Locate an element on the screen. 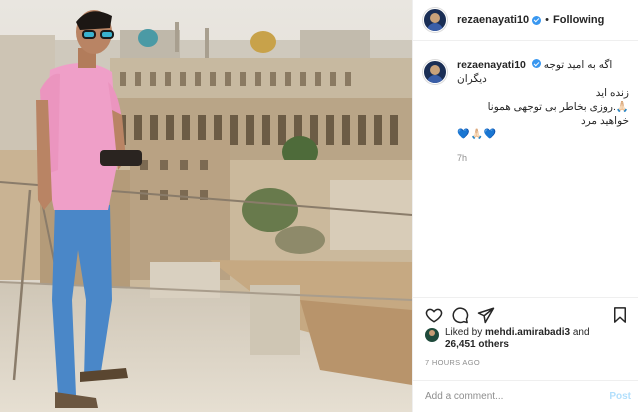 The height and width of the screenshot is (412, 638). likes-count: 26,451 others is located at coordinates (477, 344).